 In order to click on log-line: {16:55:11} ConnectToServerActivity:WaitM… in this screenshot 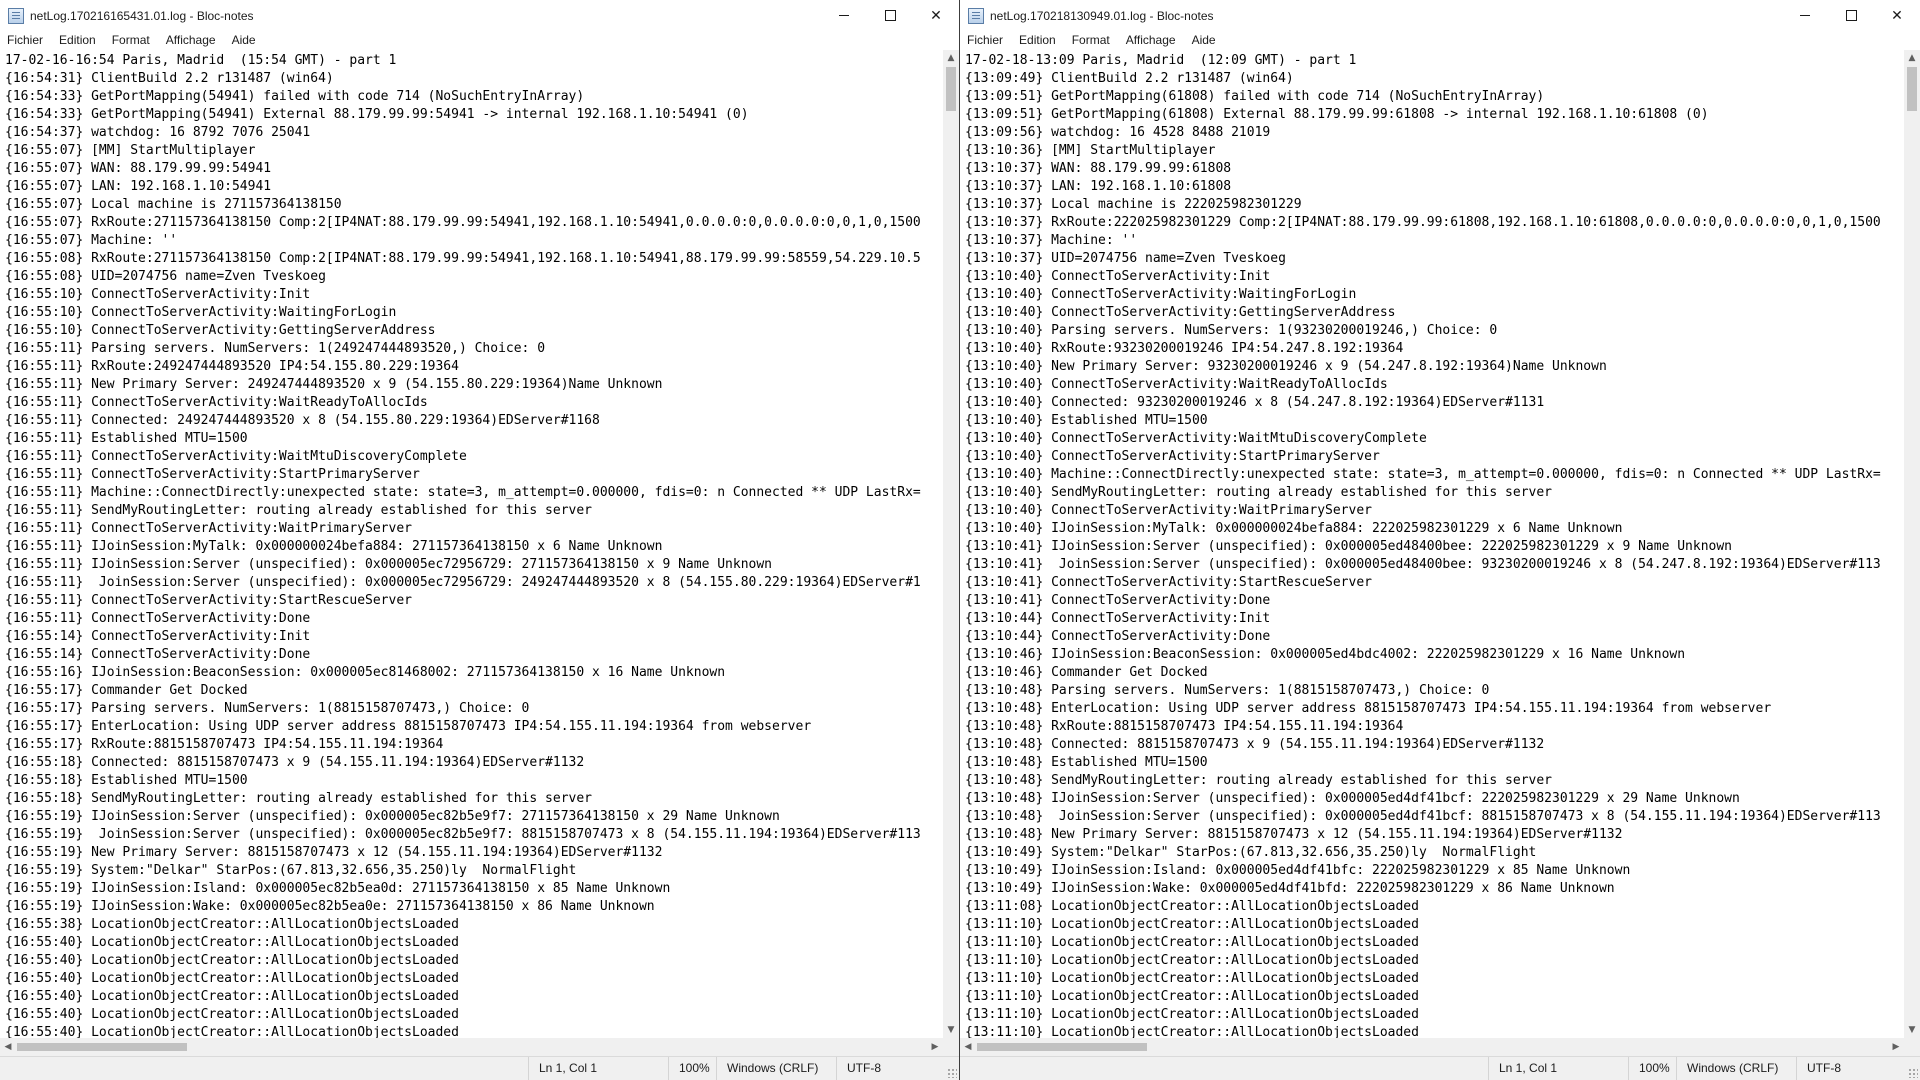, I will do `click(236, 456)`.